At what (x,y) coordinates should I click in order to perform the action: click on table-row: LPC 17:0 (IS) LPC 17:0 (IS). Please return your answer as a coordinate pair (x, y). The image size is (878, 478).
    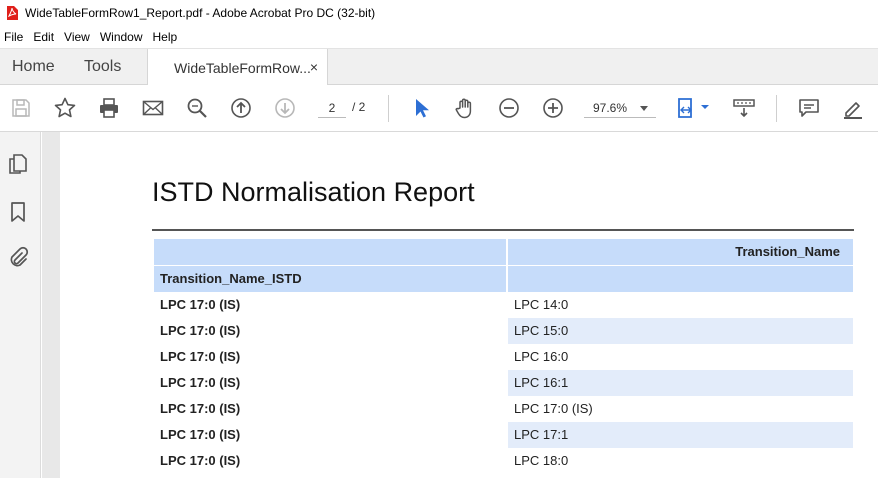
    Looking at the image, I should click on (503, 409).